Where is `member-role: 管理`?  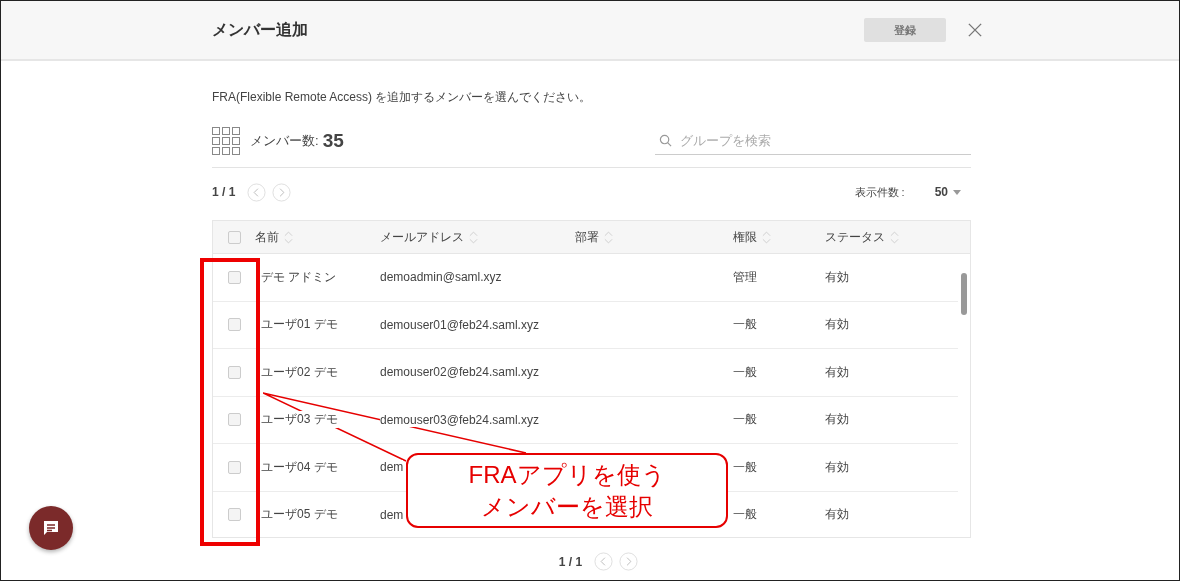 member-role: 管理 is located at coordinates (745, 277).